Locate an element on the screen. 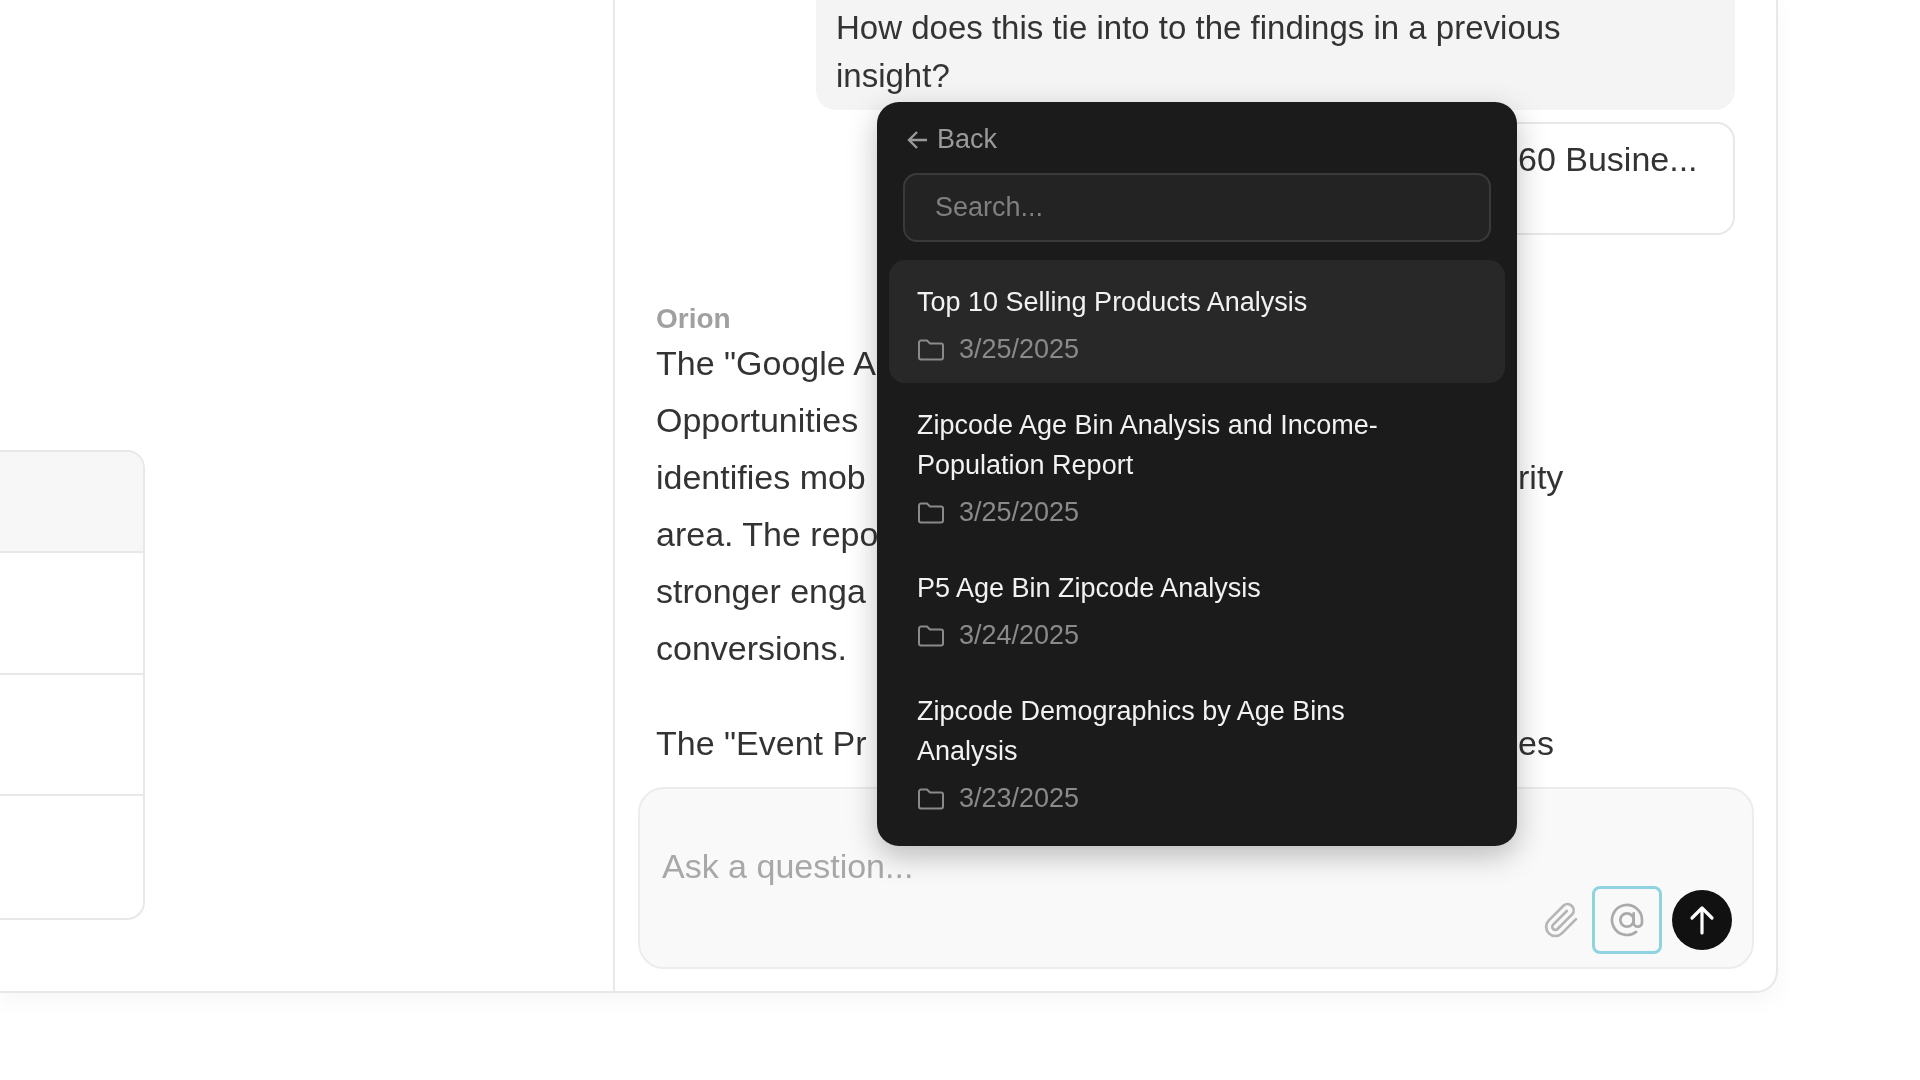 This screenshot has width=1920, height=1080. message-text: stronger enga is located at coordinates (761, 591).